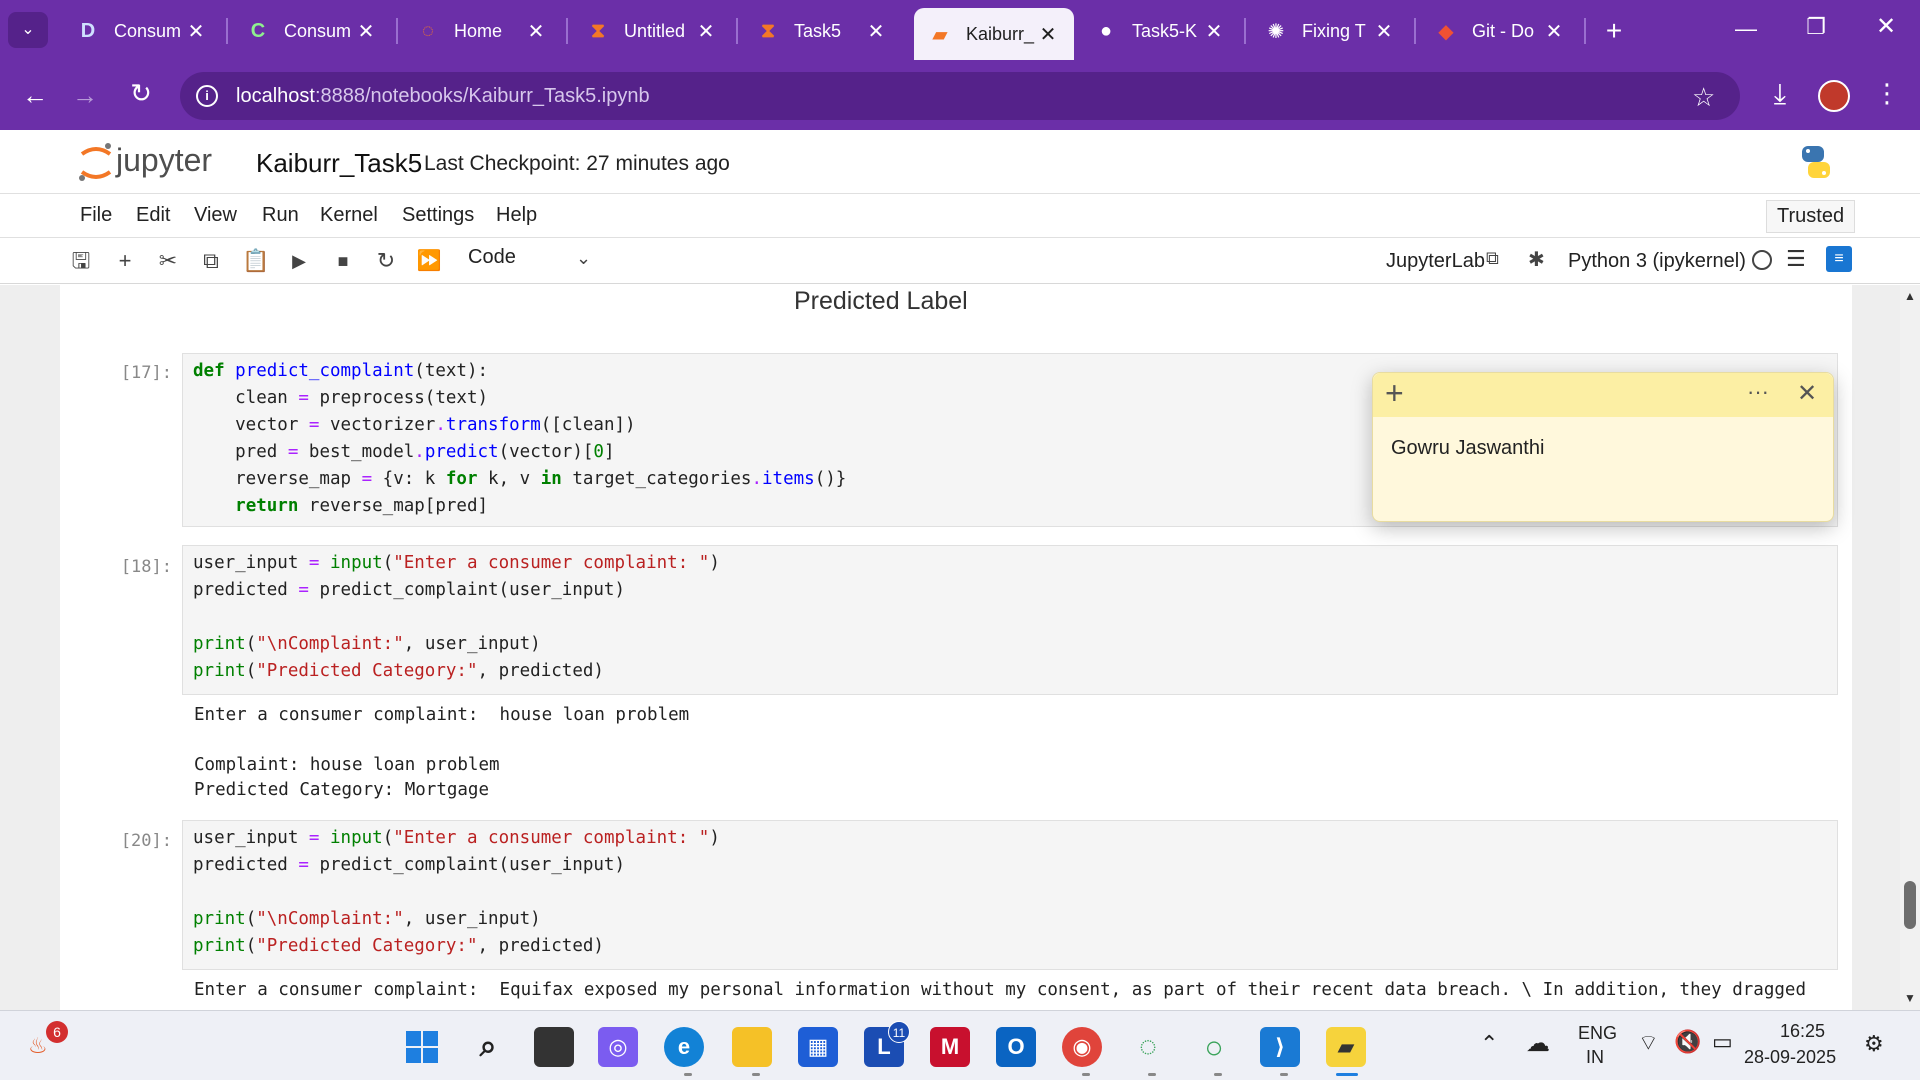 Image resolution: width=1920 pixels, height=1080 pixels. Describe the element at coordinates (950, 1047) in the screenshot. I see `mcafee-icon: M` at that location.